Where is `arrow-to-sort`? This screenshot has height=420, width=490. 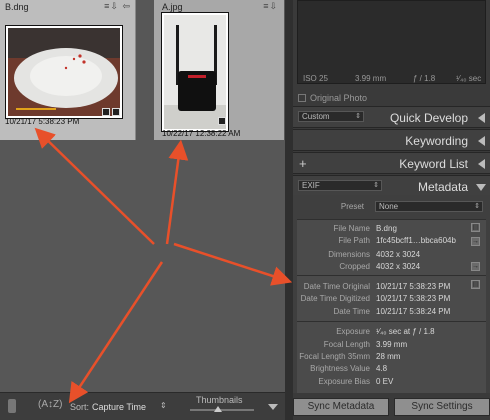 arrow-to-sort is located at coordinates (116, 332).